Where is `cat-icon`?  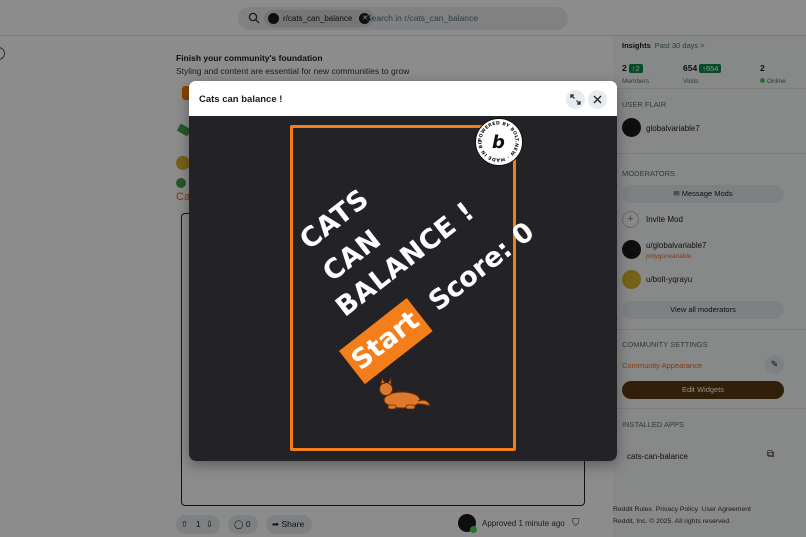 cat-icon is located at coordinates (405, 393).